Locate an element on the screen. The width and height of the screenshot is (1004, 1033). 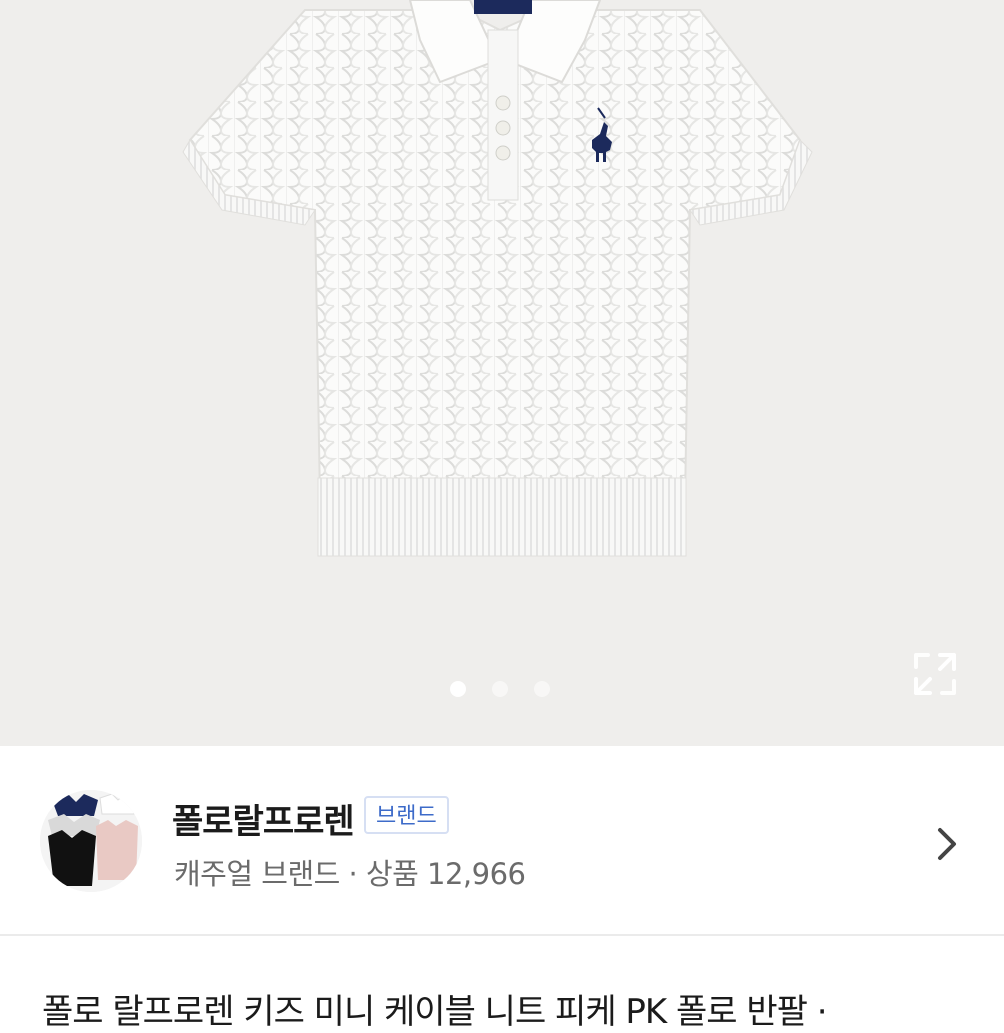
expand-icon is located at coordinates (935, 674).